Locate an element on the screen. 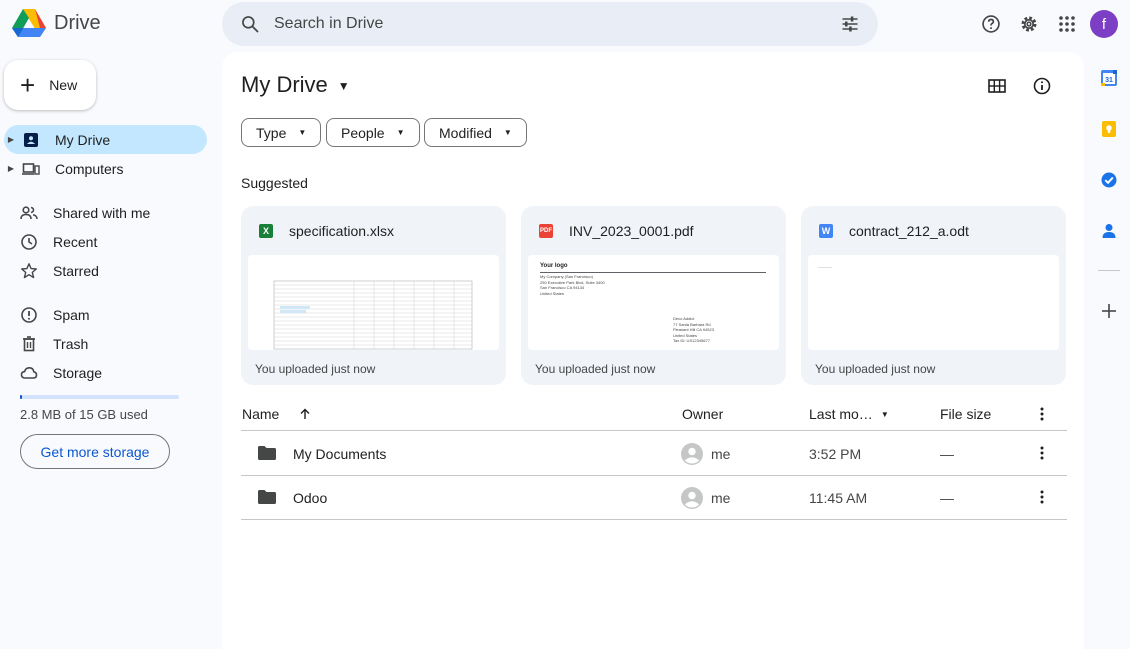  filter-type-chip: Type ▼ is located at coordinates (281, 132).